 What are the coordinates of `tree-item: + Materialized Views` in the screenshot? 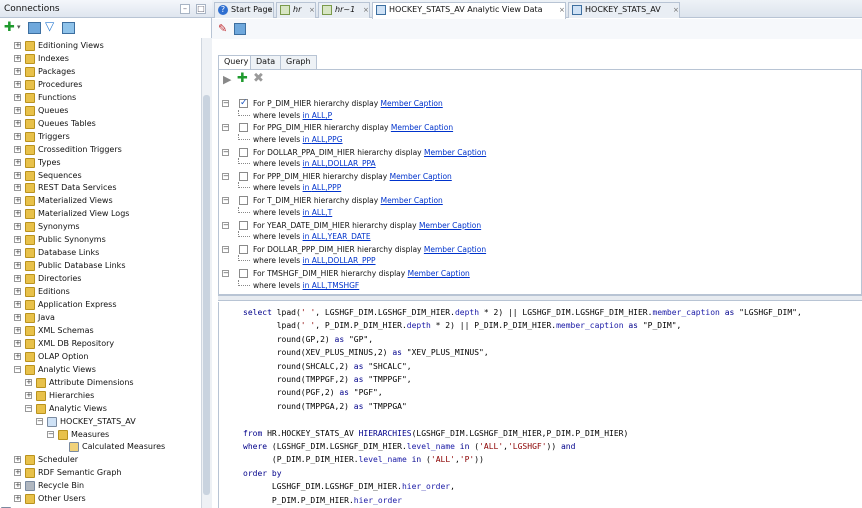 It's located at (100, 200).